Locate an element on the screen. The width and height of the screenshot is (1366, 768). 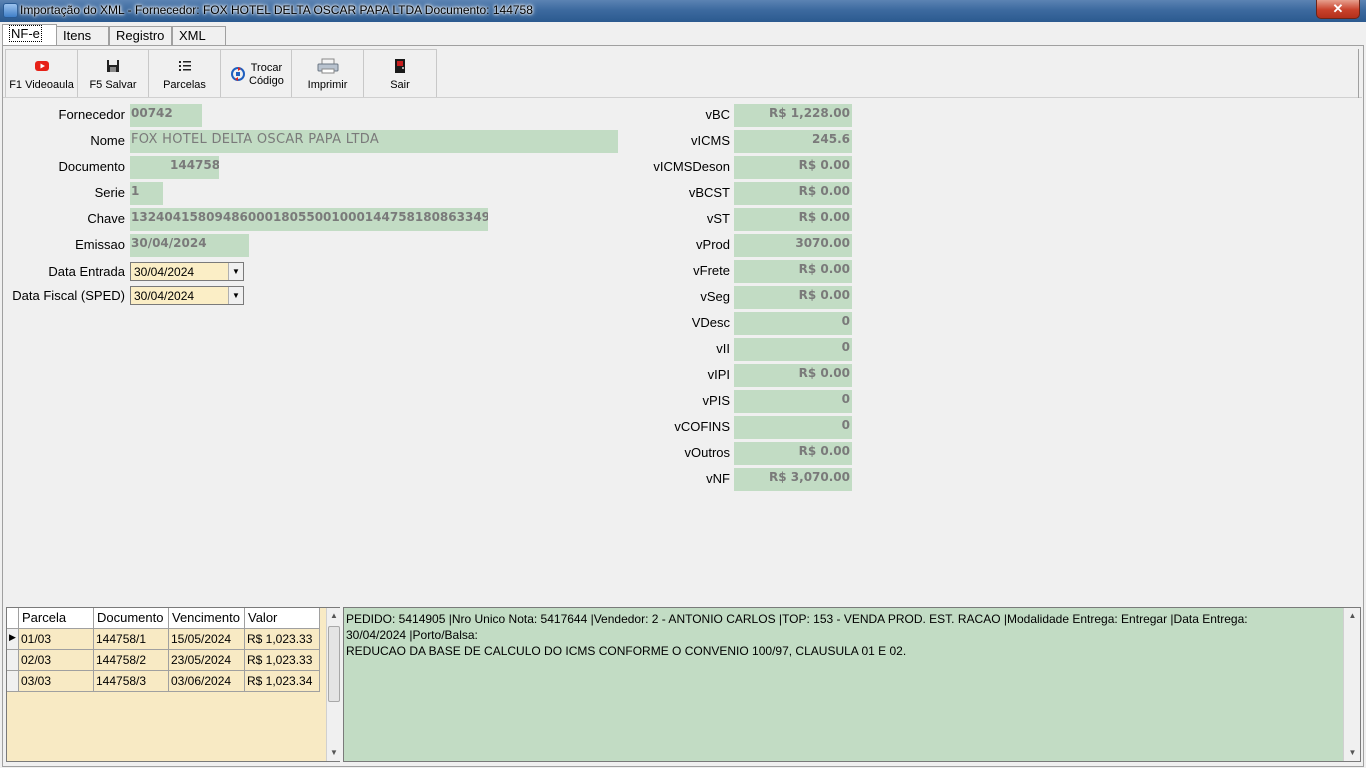
imprimir-button: Imprimir is located at coordinates (327, 73).